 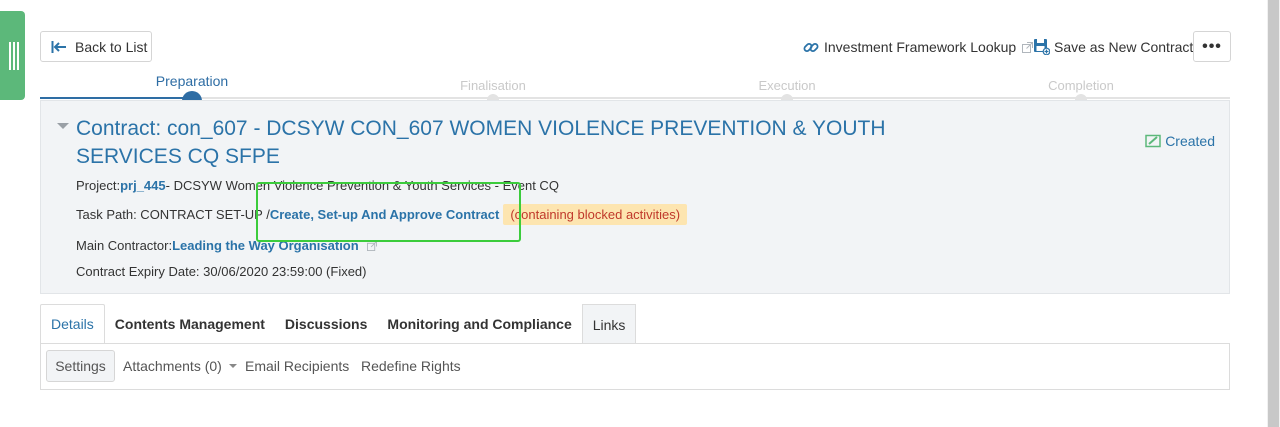 I want to click on subtab-redefine-rights: Redefine Rights, so click(x=411, y=366).